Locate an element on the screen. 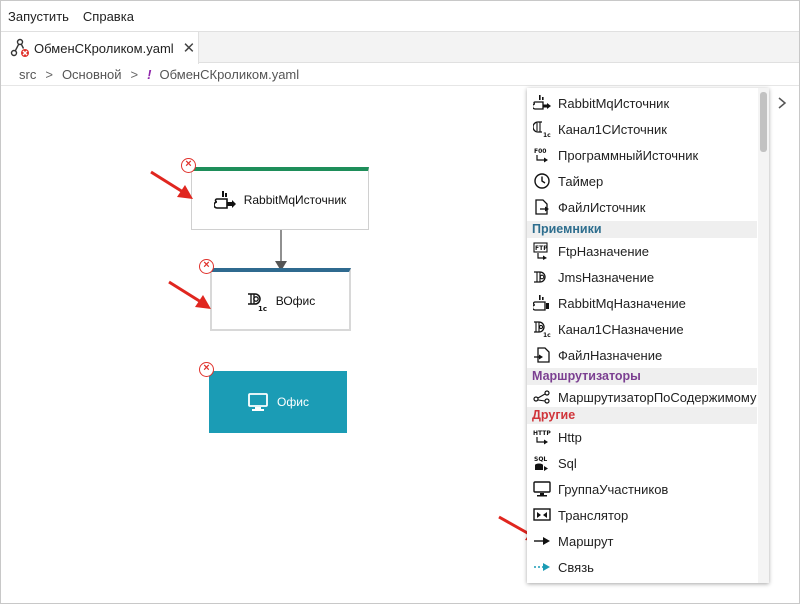  translator-icon is located at coordinates (542, 514).